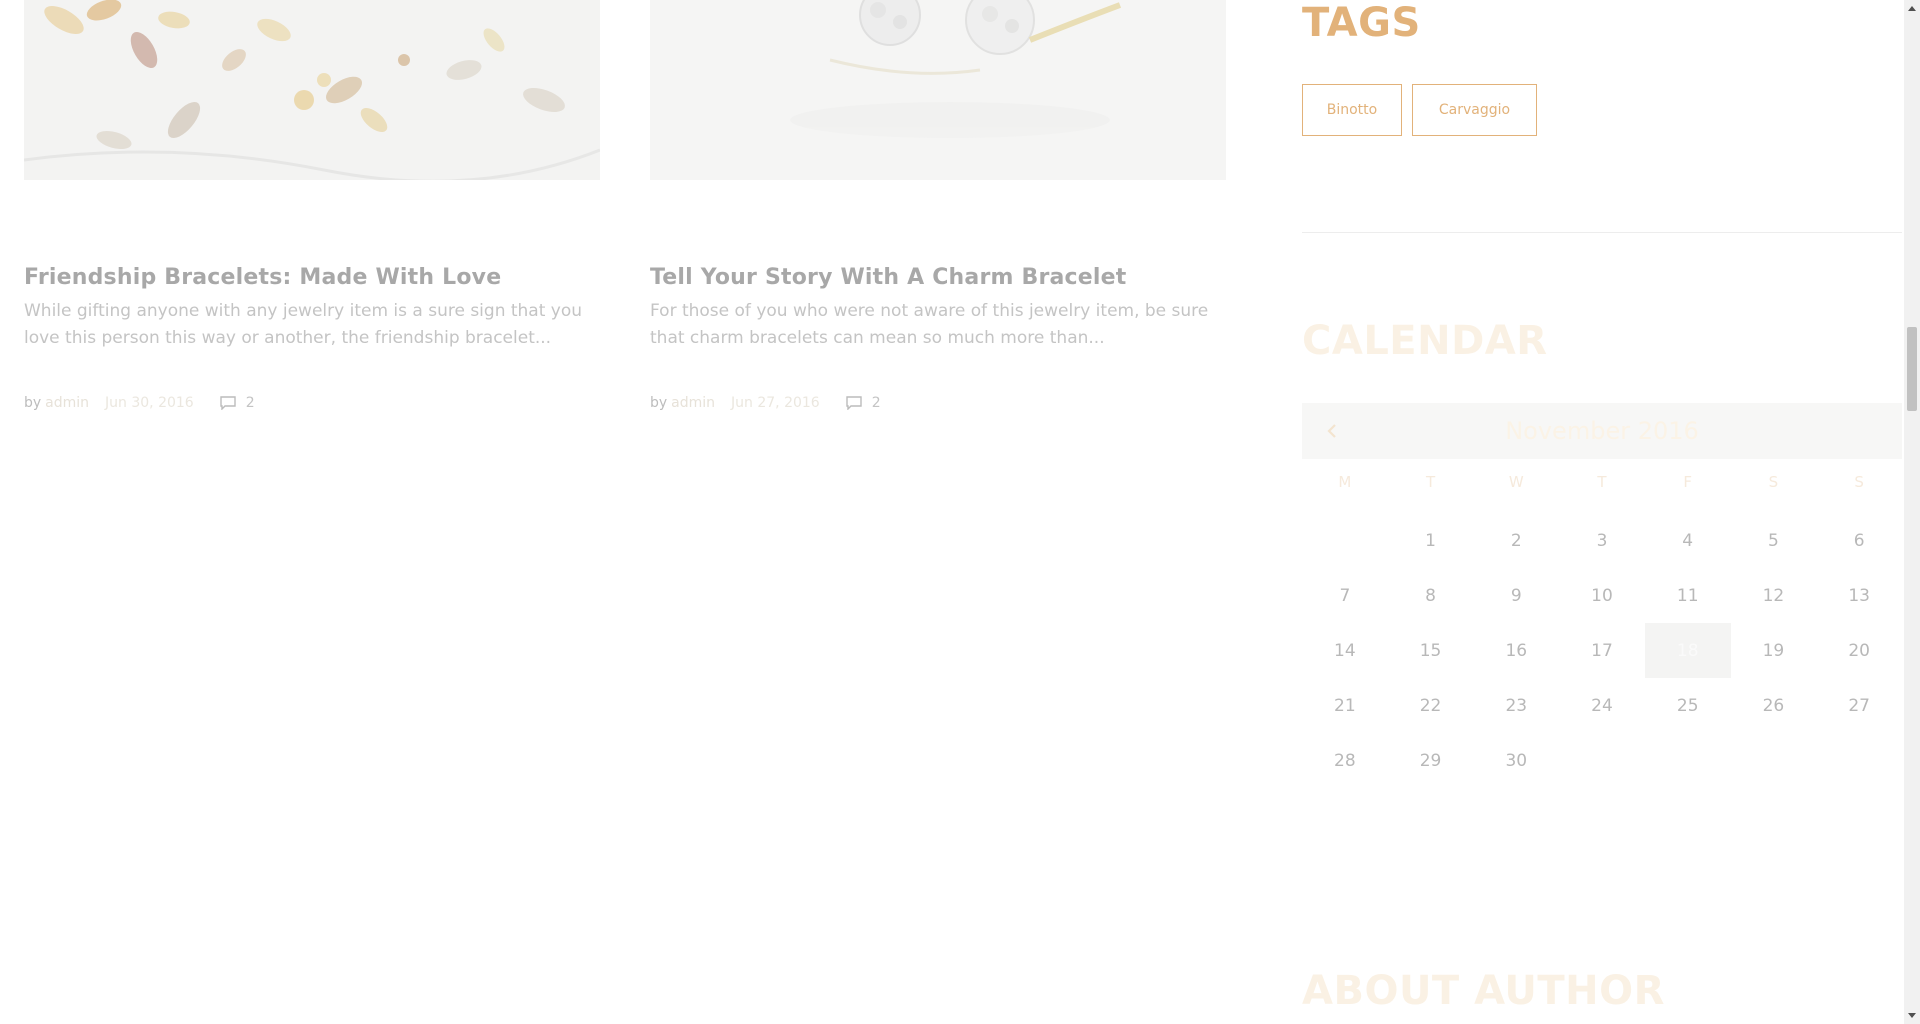 The width and height of the screenshot is (1920, 1024). I want to click on page-scrollbar, so click(1912, 512).